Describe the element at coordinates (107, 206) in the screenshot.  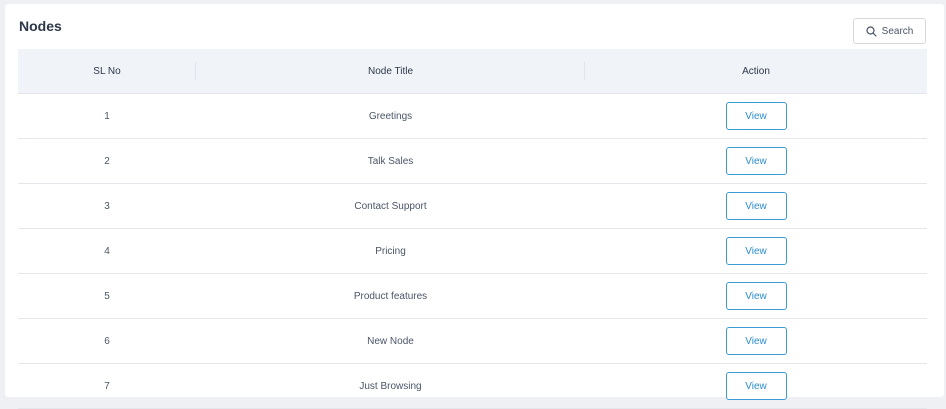
I see `row-sl-no: 3` at that location.